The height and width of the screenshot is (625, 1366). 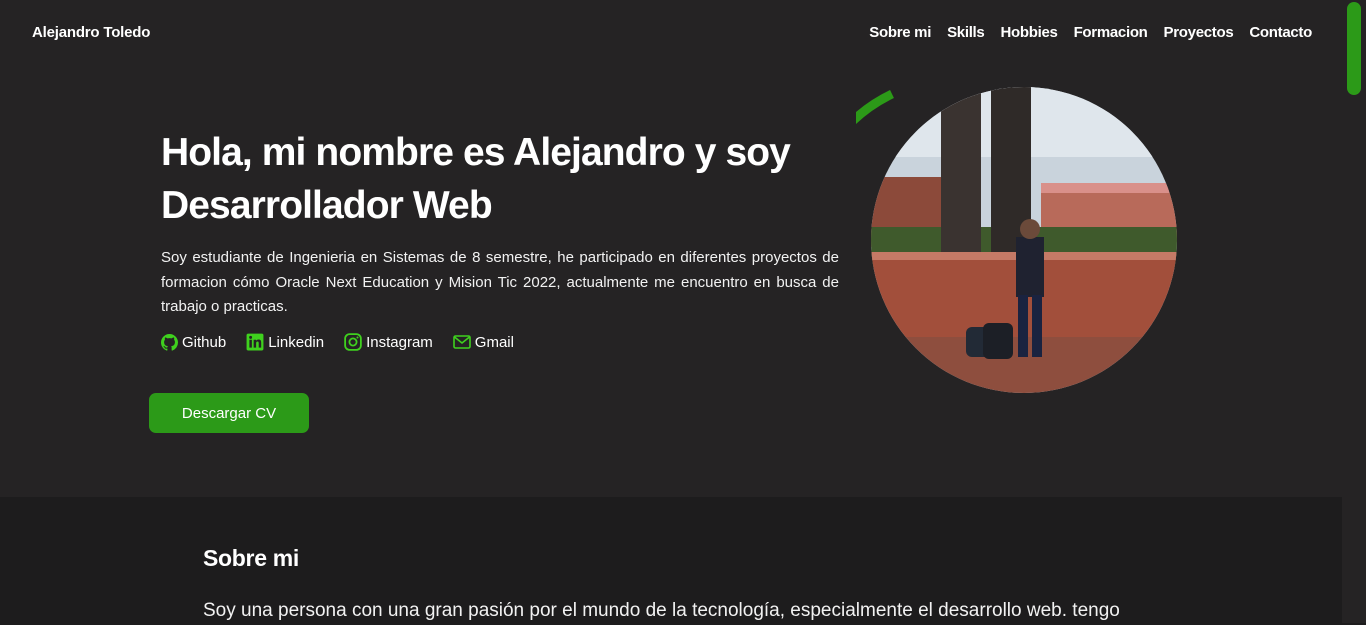 What do you see at coordinates (353, 342) in the screenshot?
I see `instagram-icon` at bounding box center [353, 342].